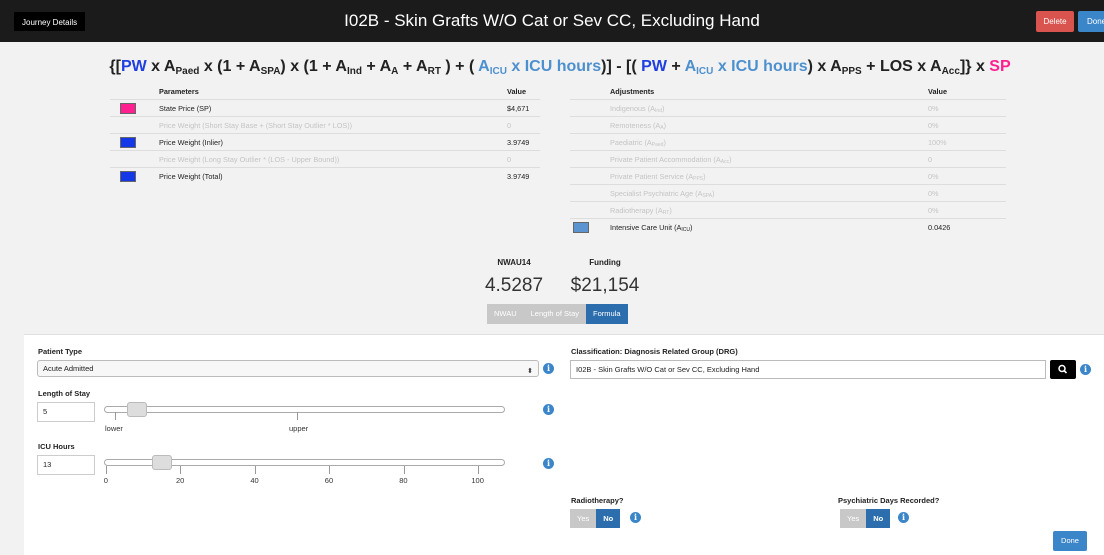  What do you see at coordinates (788, 107) in the screenshot?
I see `table-row: Indigenous (AInd) 0%` at bounding box center [788, 107].